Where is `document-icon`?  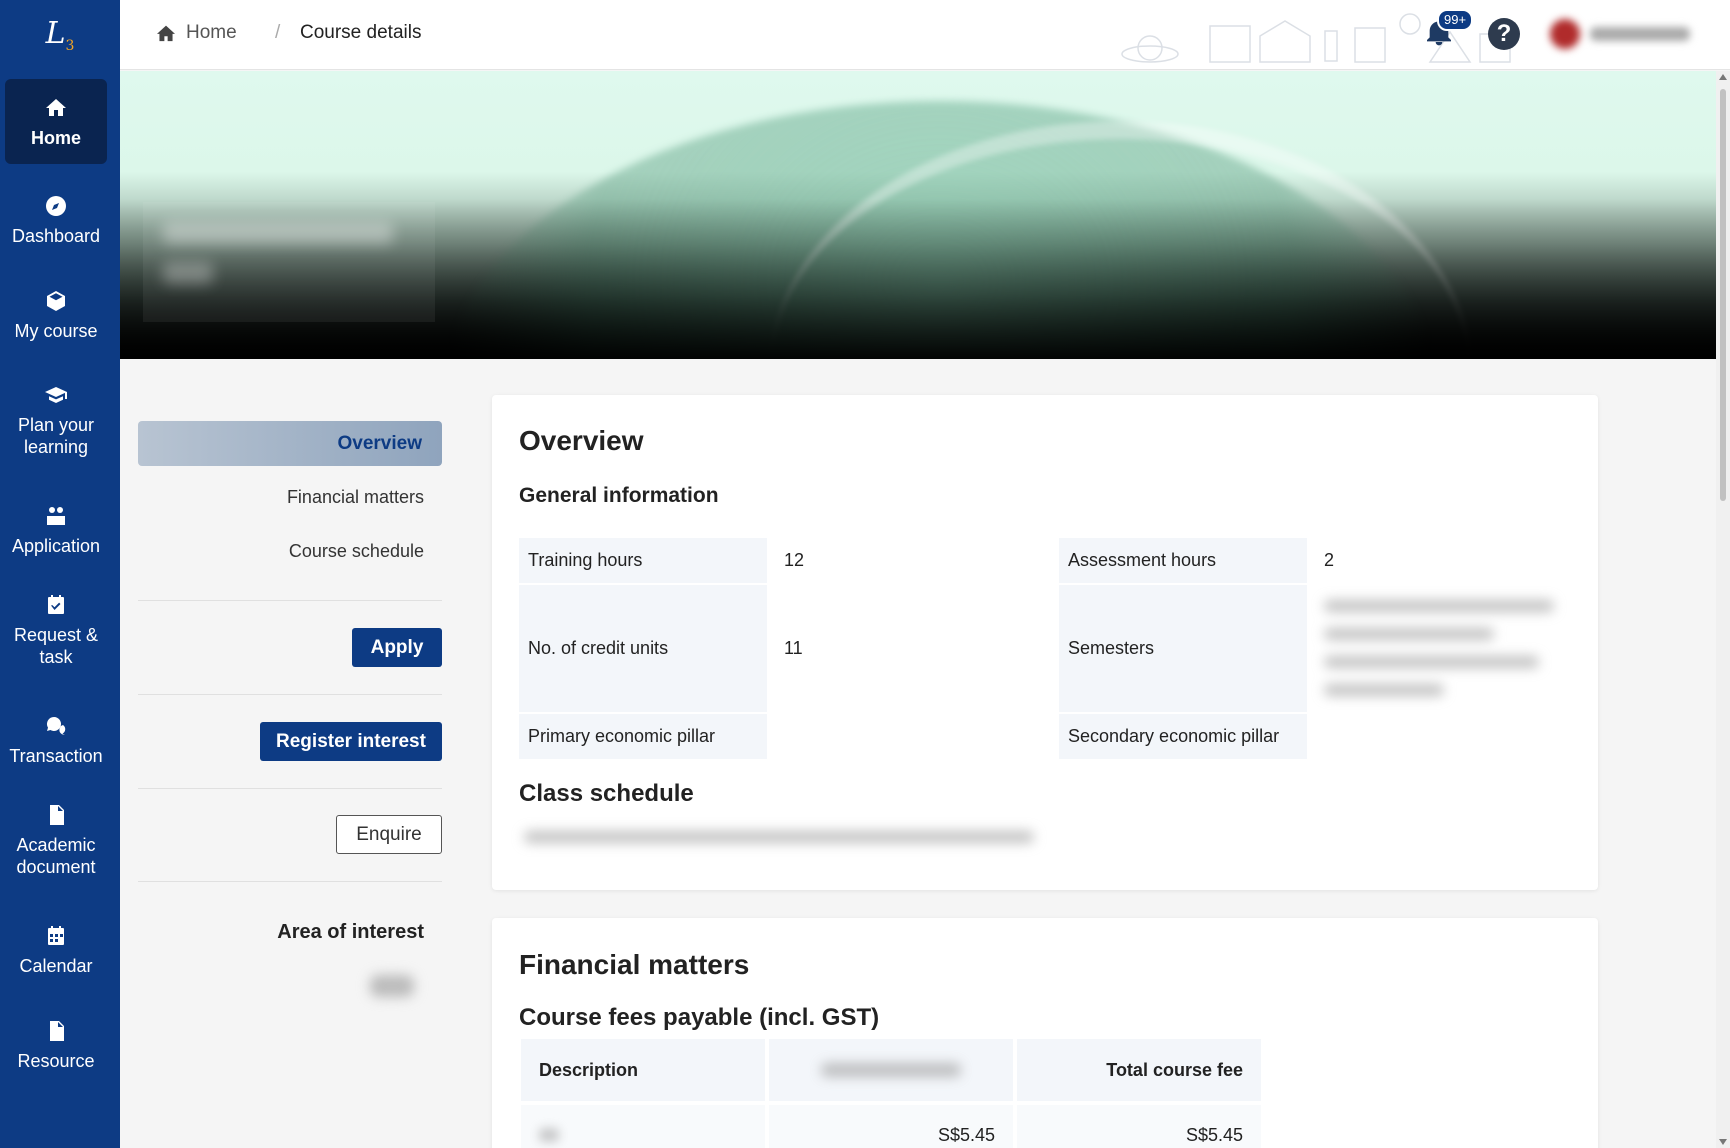 document-icon is located at coordinates (56, 1031).